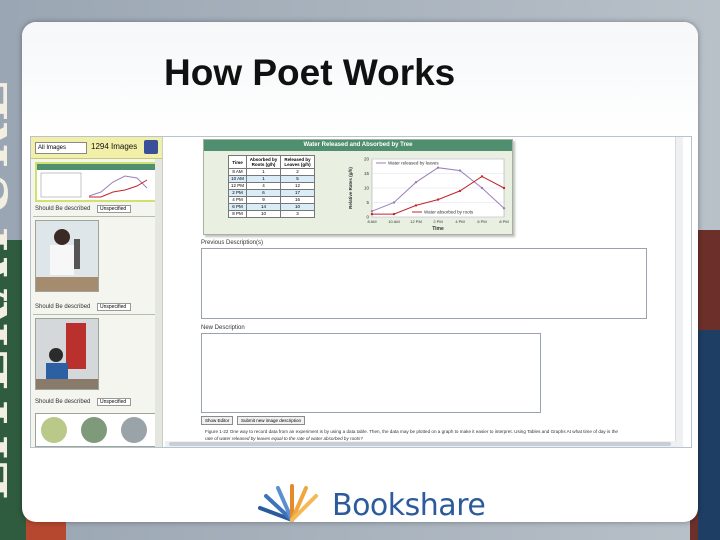 The image size is (720, 540). Describe the element at coordinates (237, 207) in the screenshot. I see `table-cell: 6 PM` at that location.